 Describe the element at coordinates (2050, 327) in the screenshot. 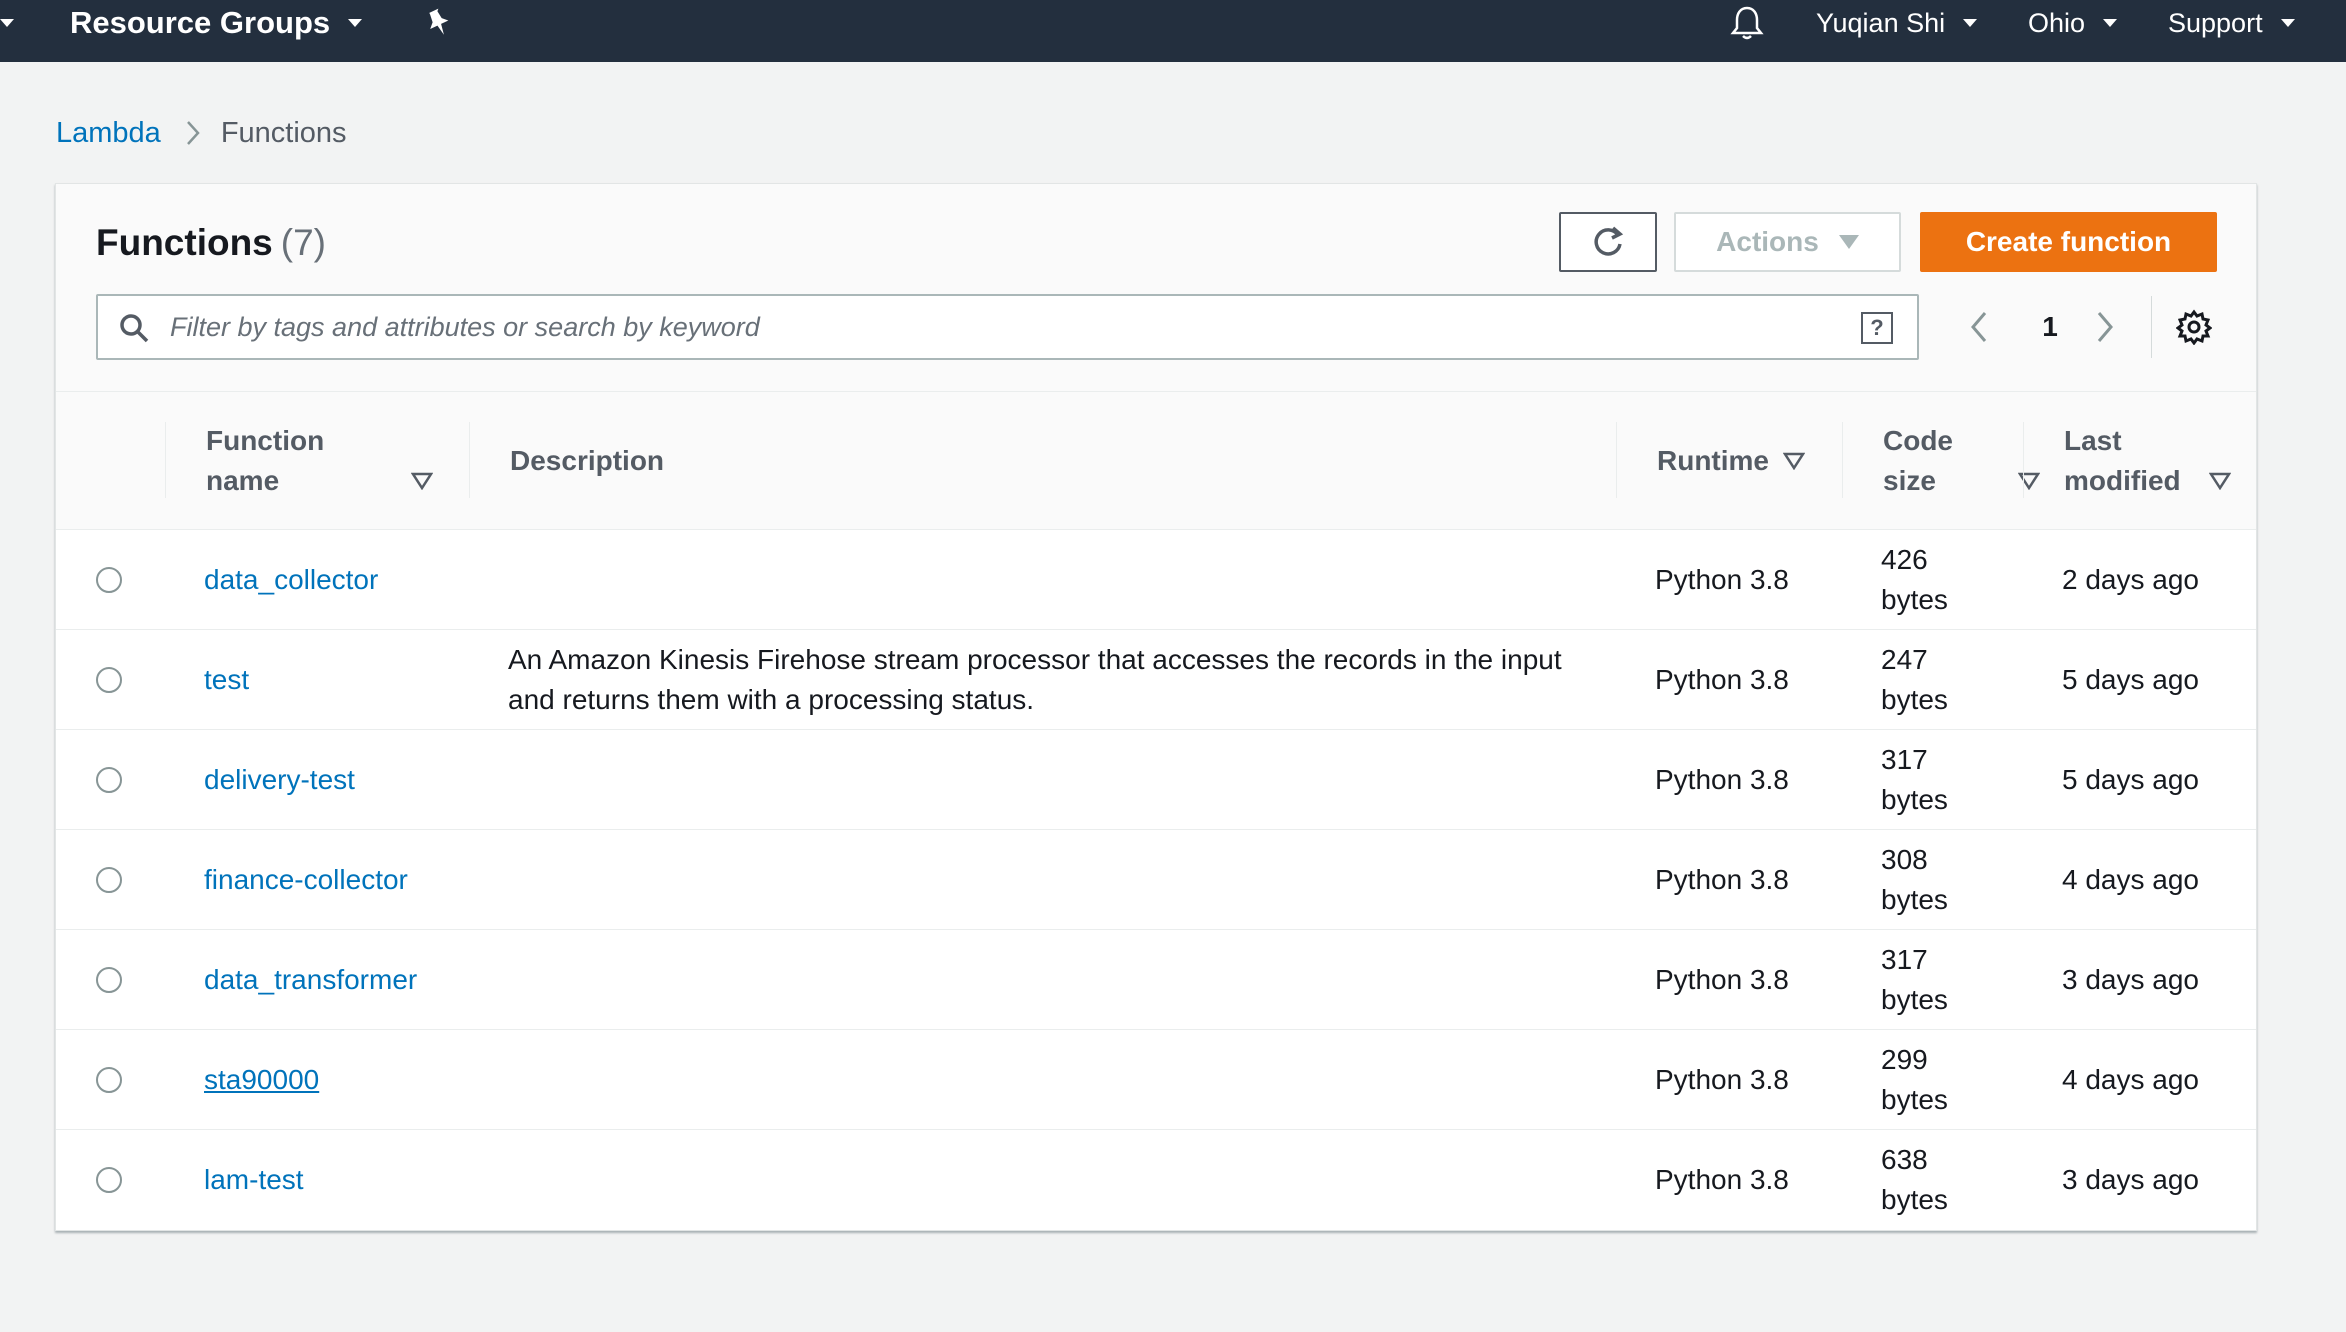

I see `current-page-number: 1` at that location.